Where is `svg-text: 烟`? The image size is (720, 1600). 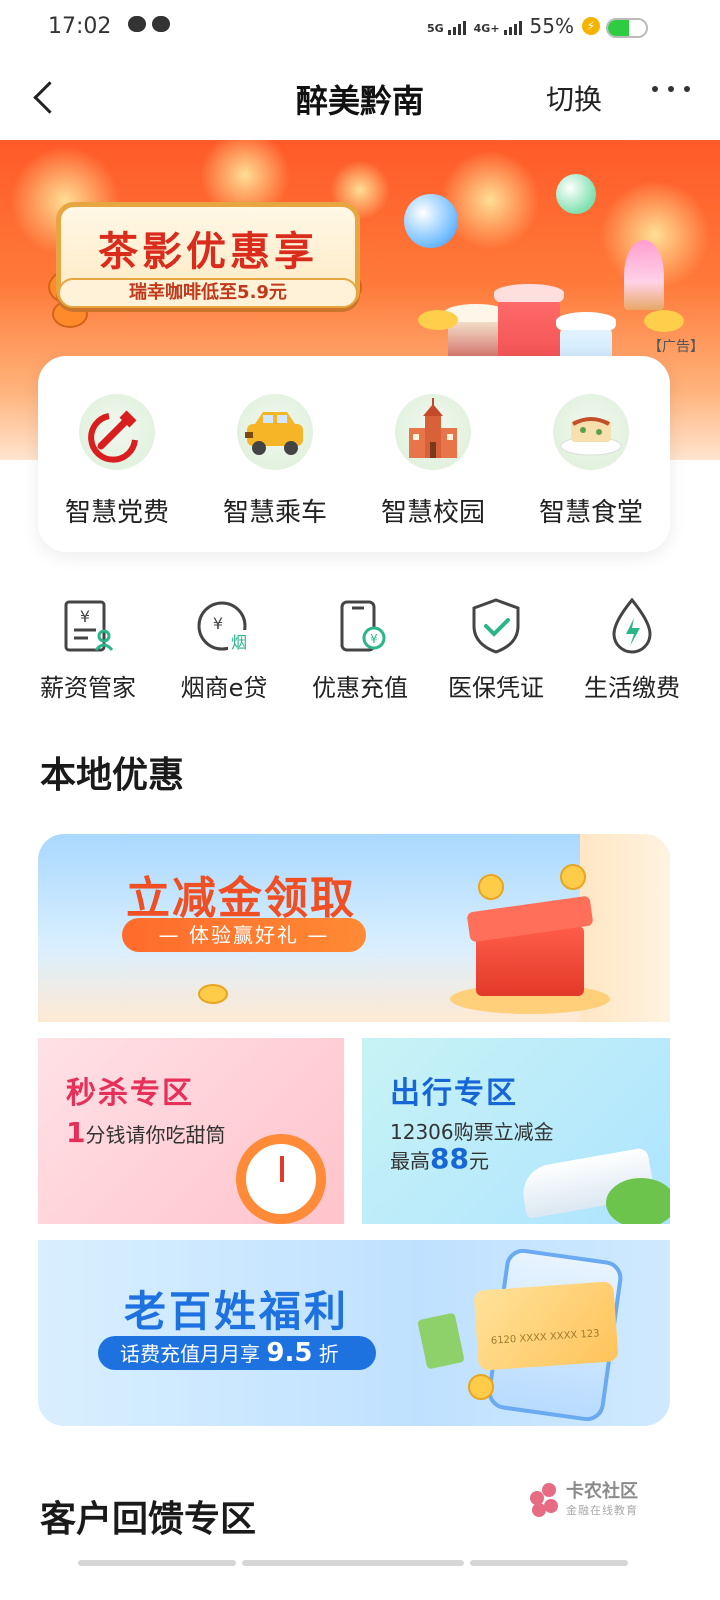
svg-text: 烟 is located at coordinates (239, 642).